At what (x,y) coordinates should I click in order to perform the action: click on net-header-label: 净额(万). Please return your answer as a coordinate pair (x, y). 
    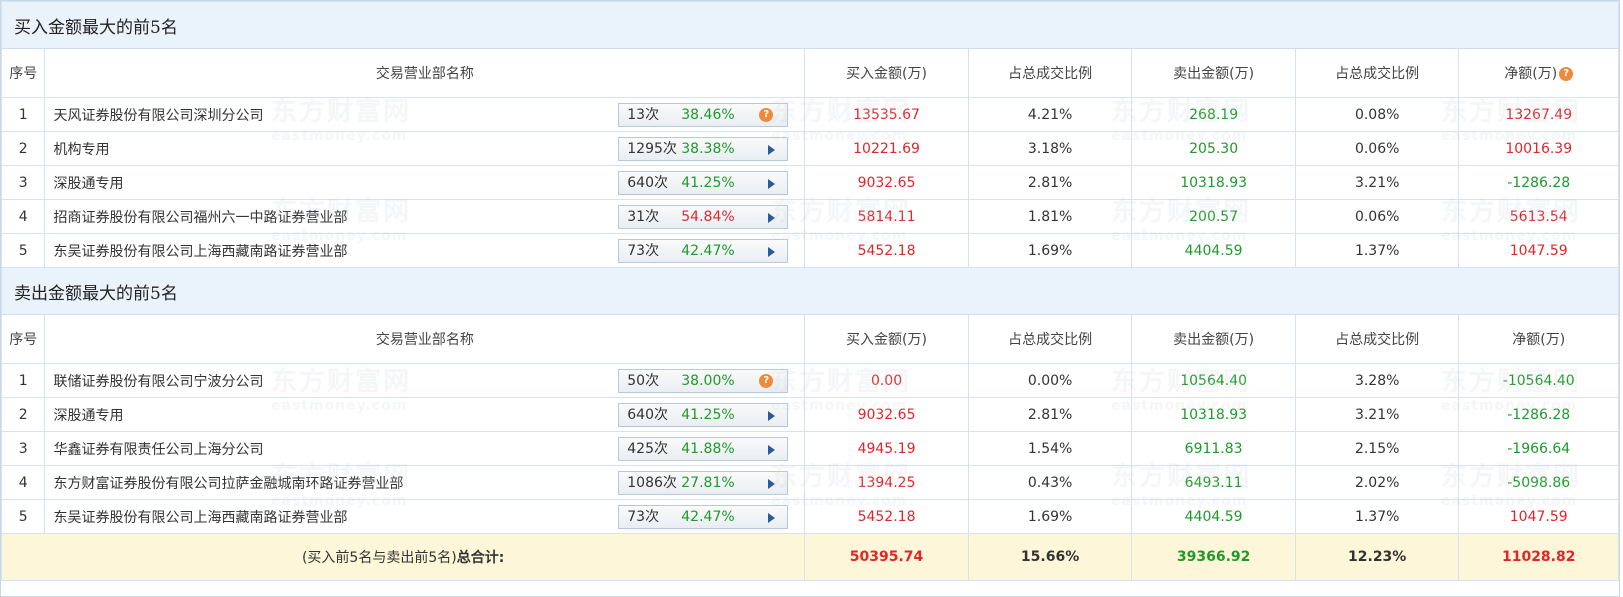
    Looking at the image, I should click on (1531, 74).